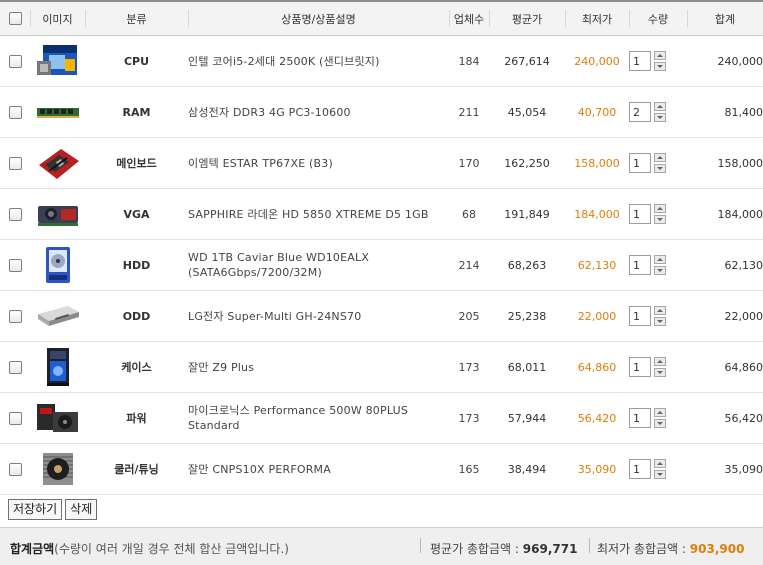 The height and width of the screenshot is (565, 763). I want to click on min-total: 최저가 총합금액 : 903,900, so click(670, 548).